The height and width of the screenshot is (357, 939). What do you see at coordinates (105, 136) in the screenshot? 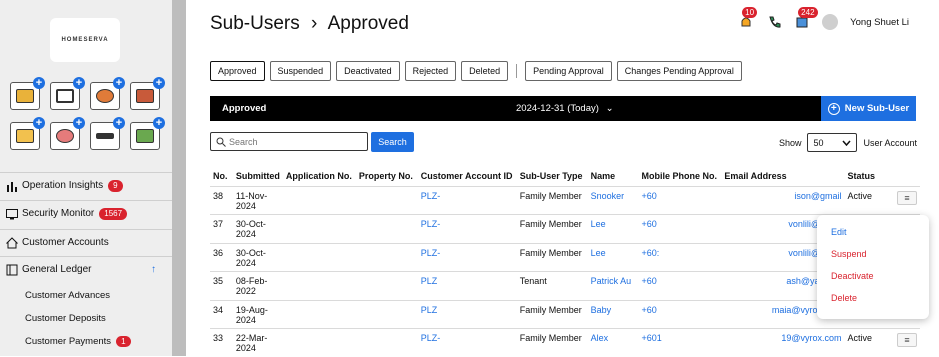
I see `id-card-app-icon: +` at bounding box center [105, 136].